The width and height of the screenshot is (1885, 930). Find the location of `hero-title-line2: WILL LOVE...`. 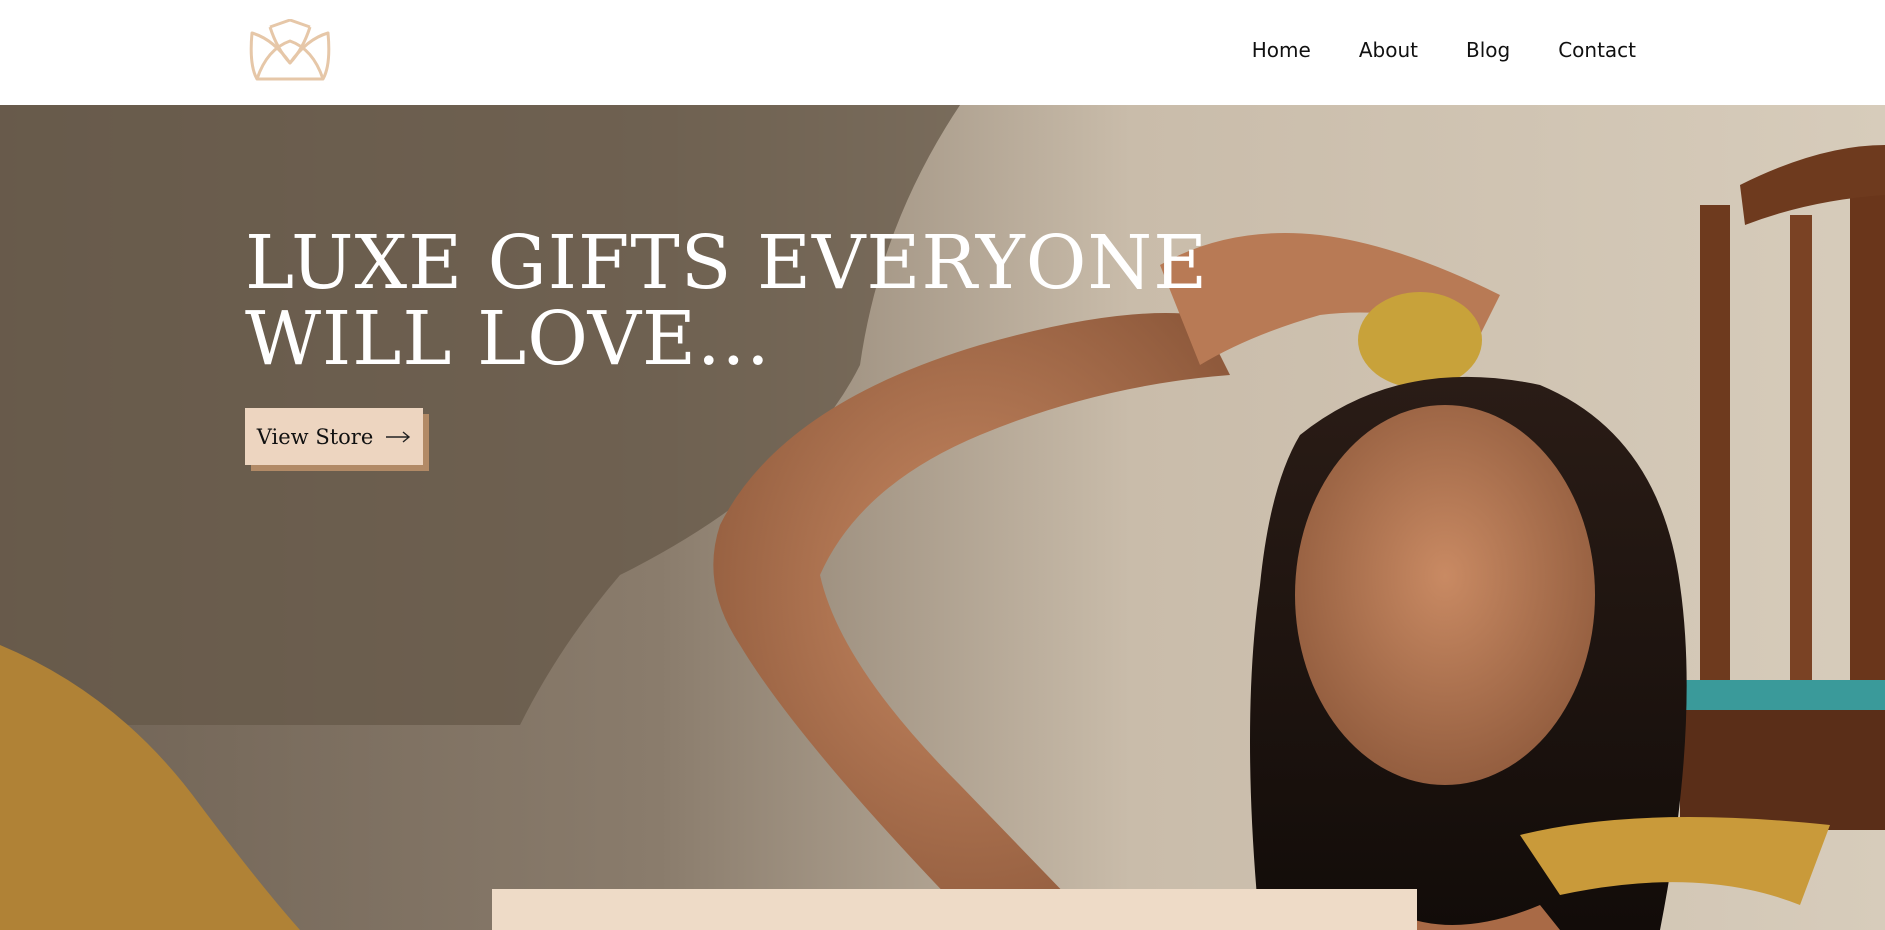

hero-title-line2: WILL LOVE... is located at coordinates (508, 339).